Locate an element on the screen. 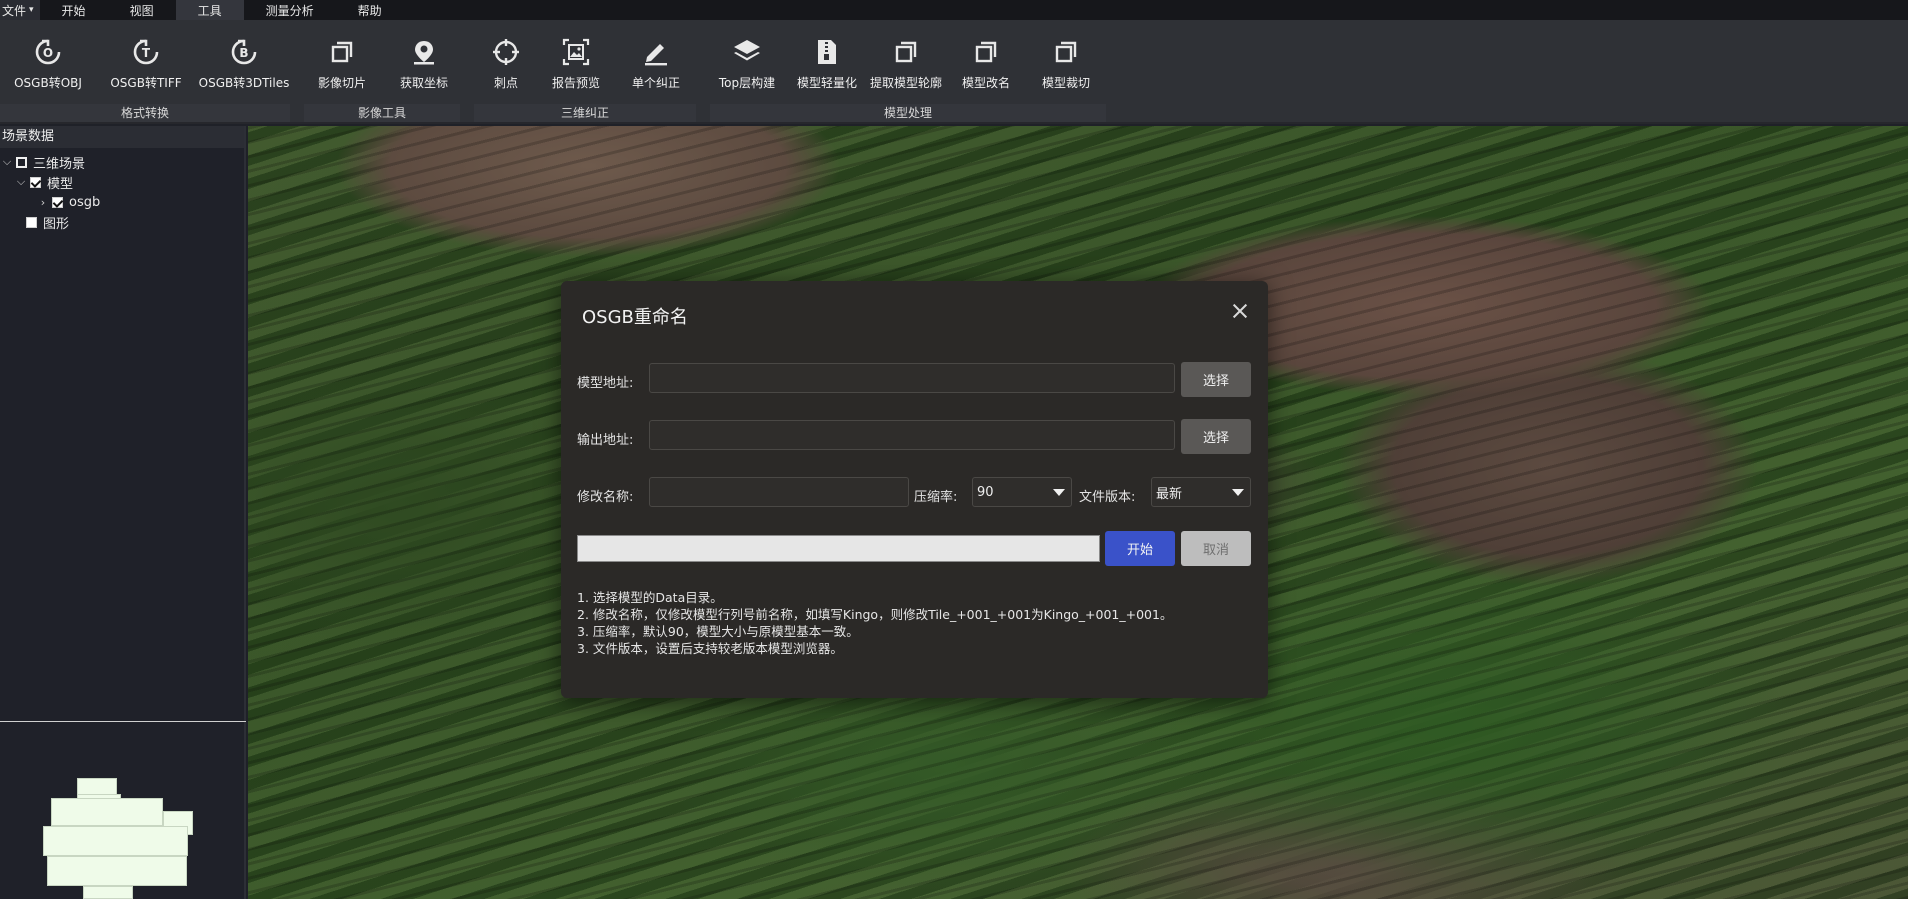  close-icon is located at coordinates (1240, 311).